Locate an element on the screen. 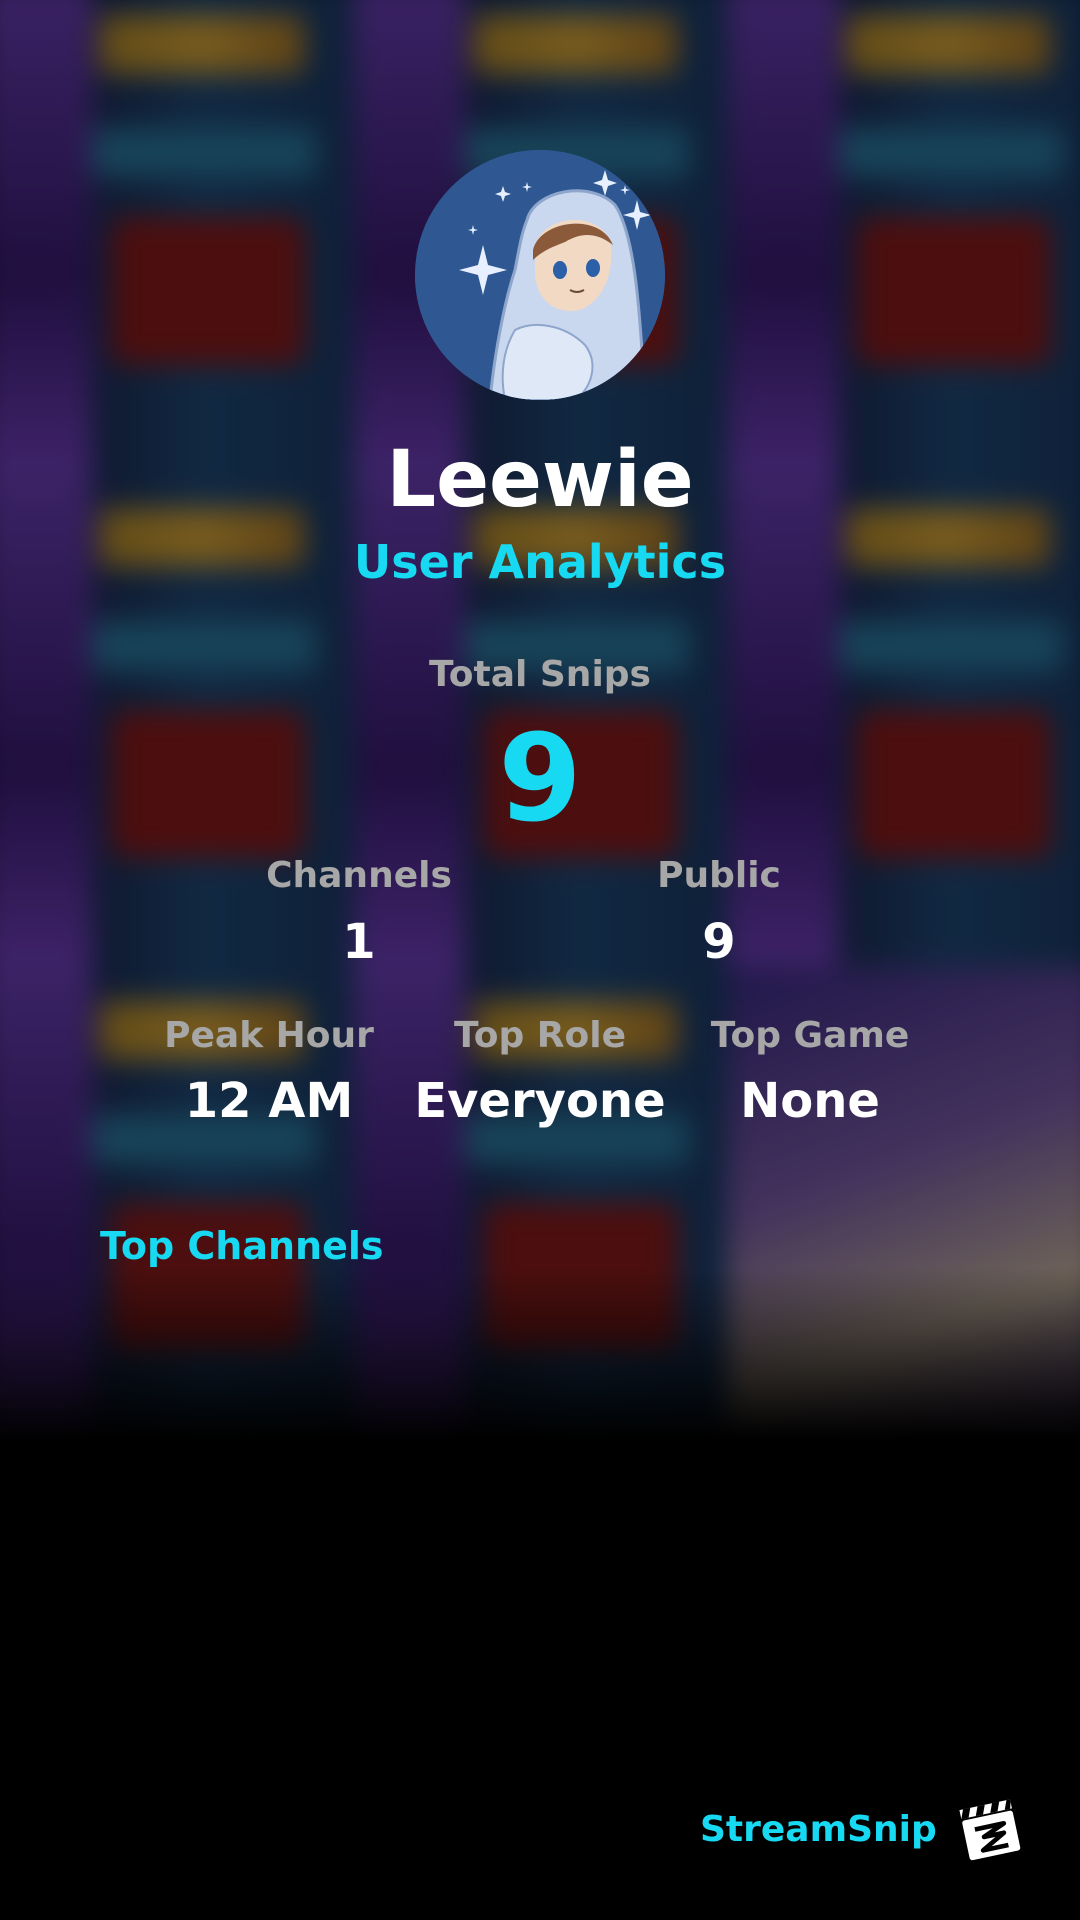 This screenshot has height=1920, width=1080. peak-hour-label: Peak Hour is located at coordinates (269, 1035).